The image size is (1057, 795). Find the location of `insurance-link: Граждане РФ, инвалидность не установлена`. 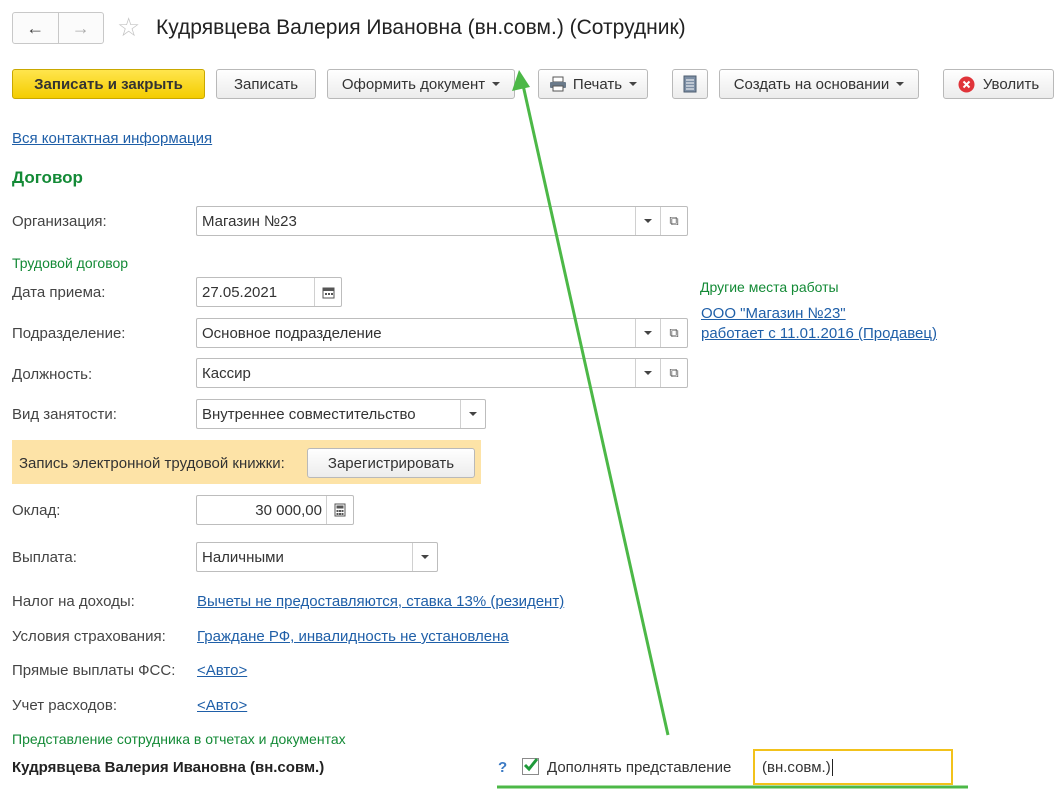

insurance-link: Граждане РФ, инвалидность не установлена is located at coordinates (353, 636).